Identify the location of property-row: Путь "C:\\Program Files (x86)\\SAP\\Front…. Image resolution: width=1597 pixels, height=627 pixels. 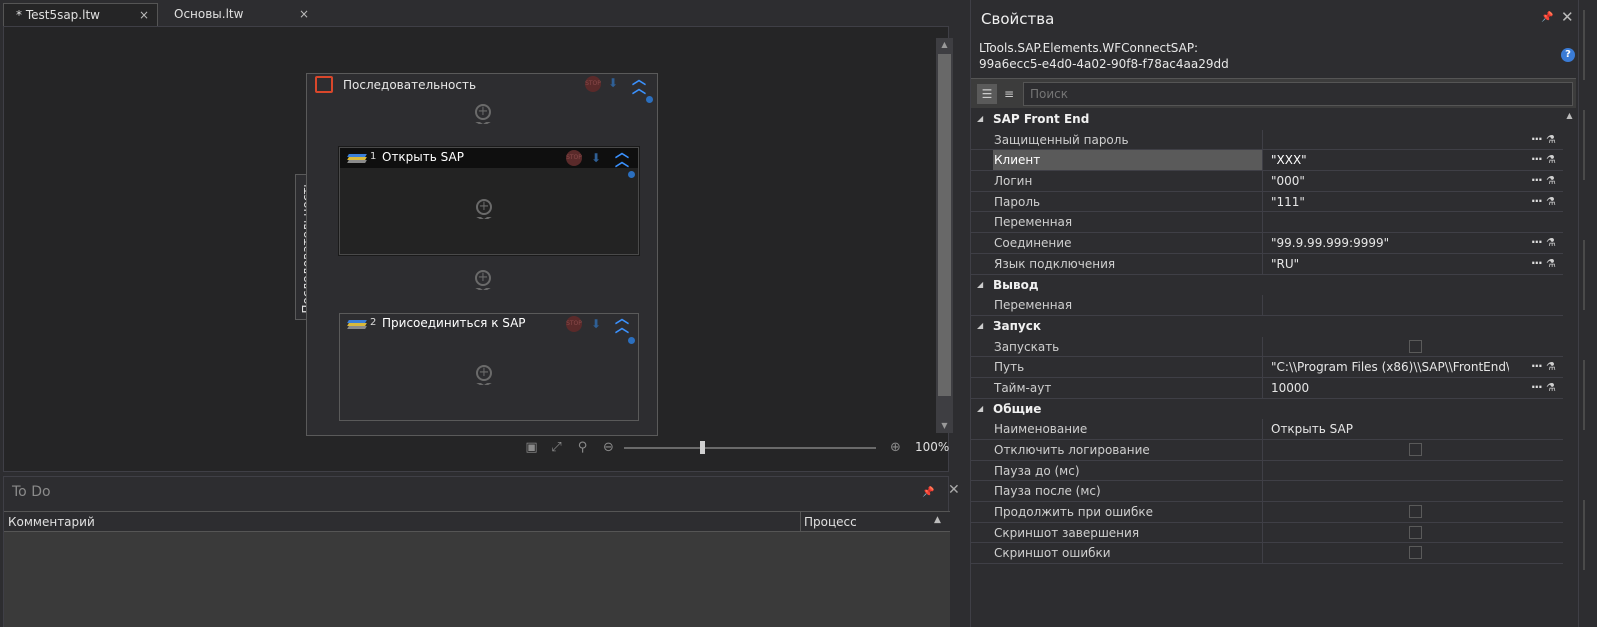
(1267, 367).